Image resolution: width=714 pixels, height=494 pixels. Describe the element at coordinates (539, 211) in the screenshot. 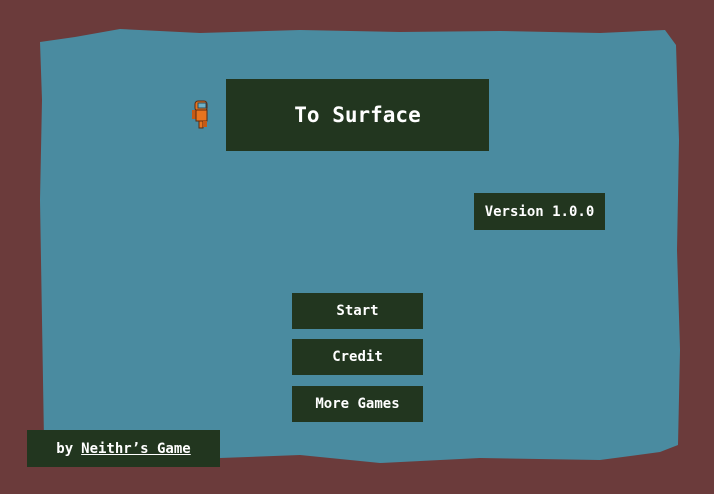

I see `version-label: Version 1.0.0` at that location.